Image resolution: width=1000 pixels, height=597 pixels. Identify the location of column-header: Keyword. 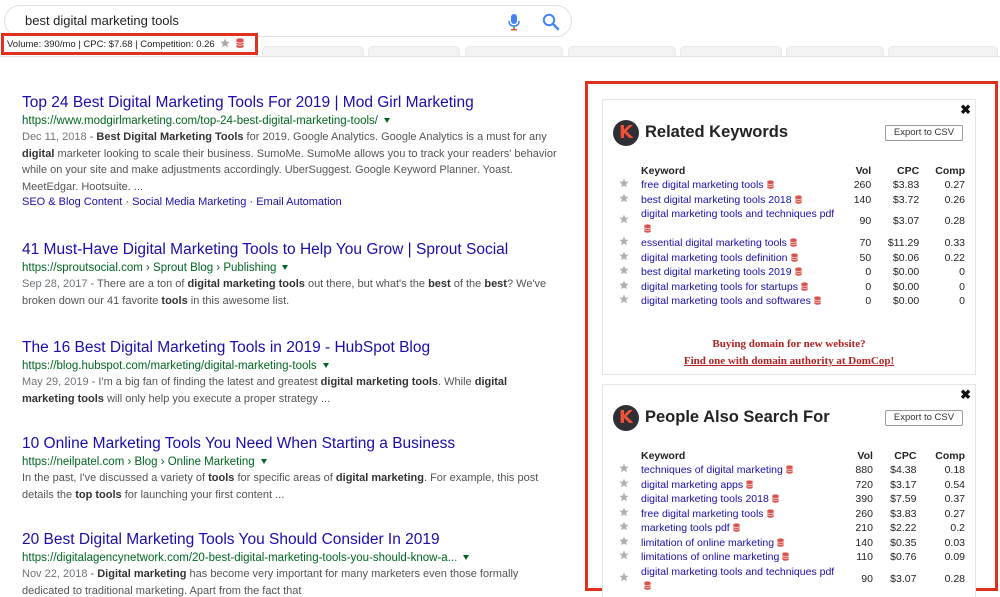
(663, 456).